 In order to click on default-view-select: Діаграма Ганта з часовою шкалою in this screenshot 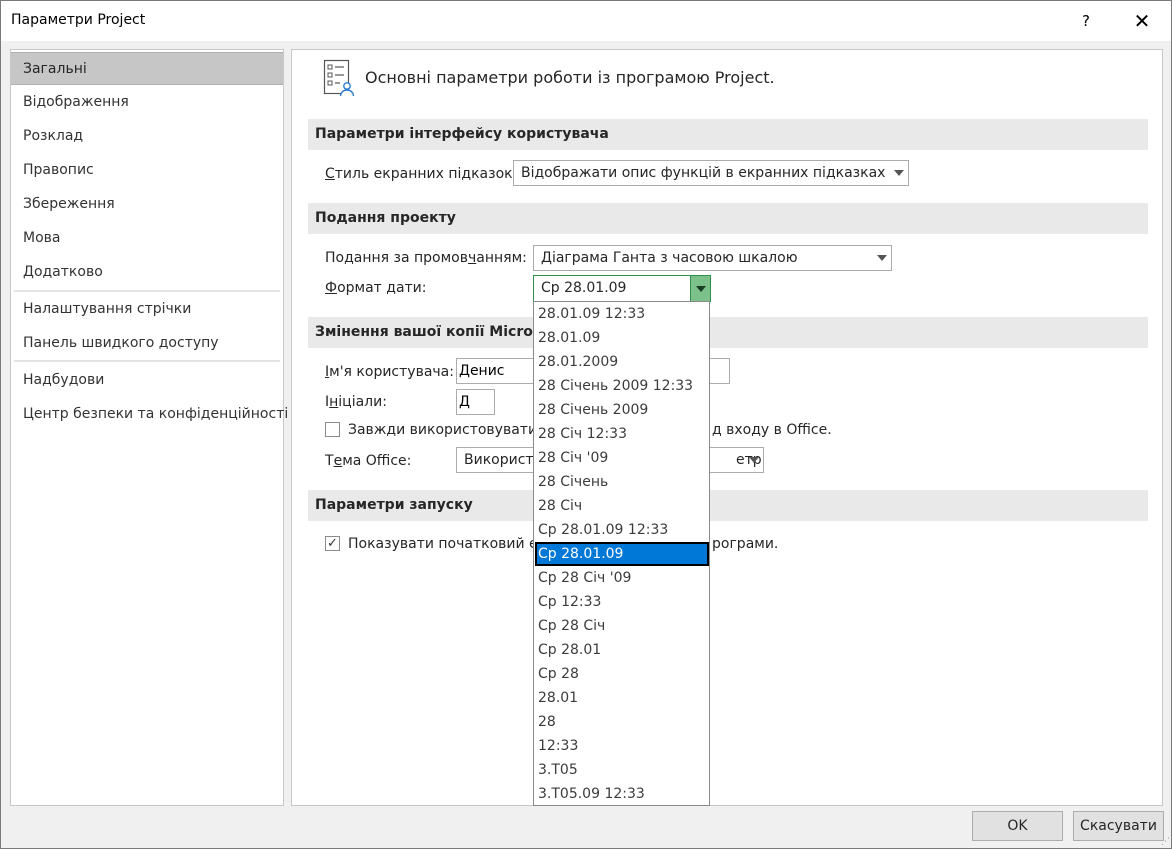, I will do `click(712, 258)`.